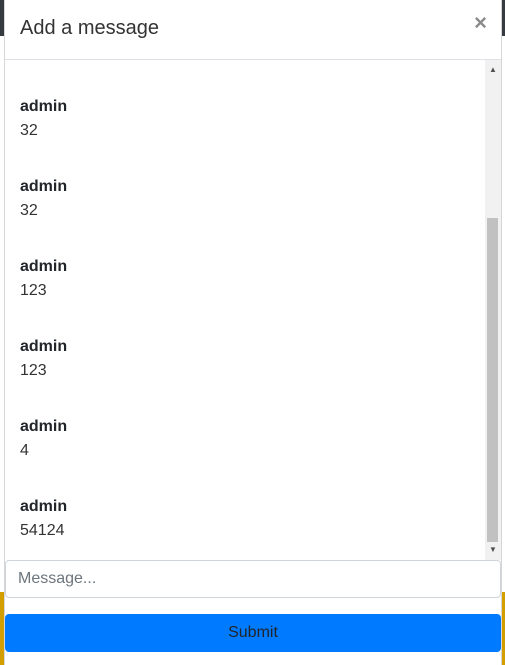 This screenshot has width=505, height=665. I want to click on message-list-scrollbar: ▲ ▼, so click(493, 310).